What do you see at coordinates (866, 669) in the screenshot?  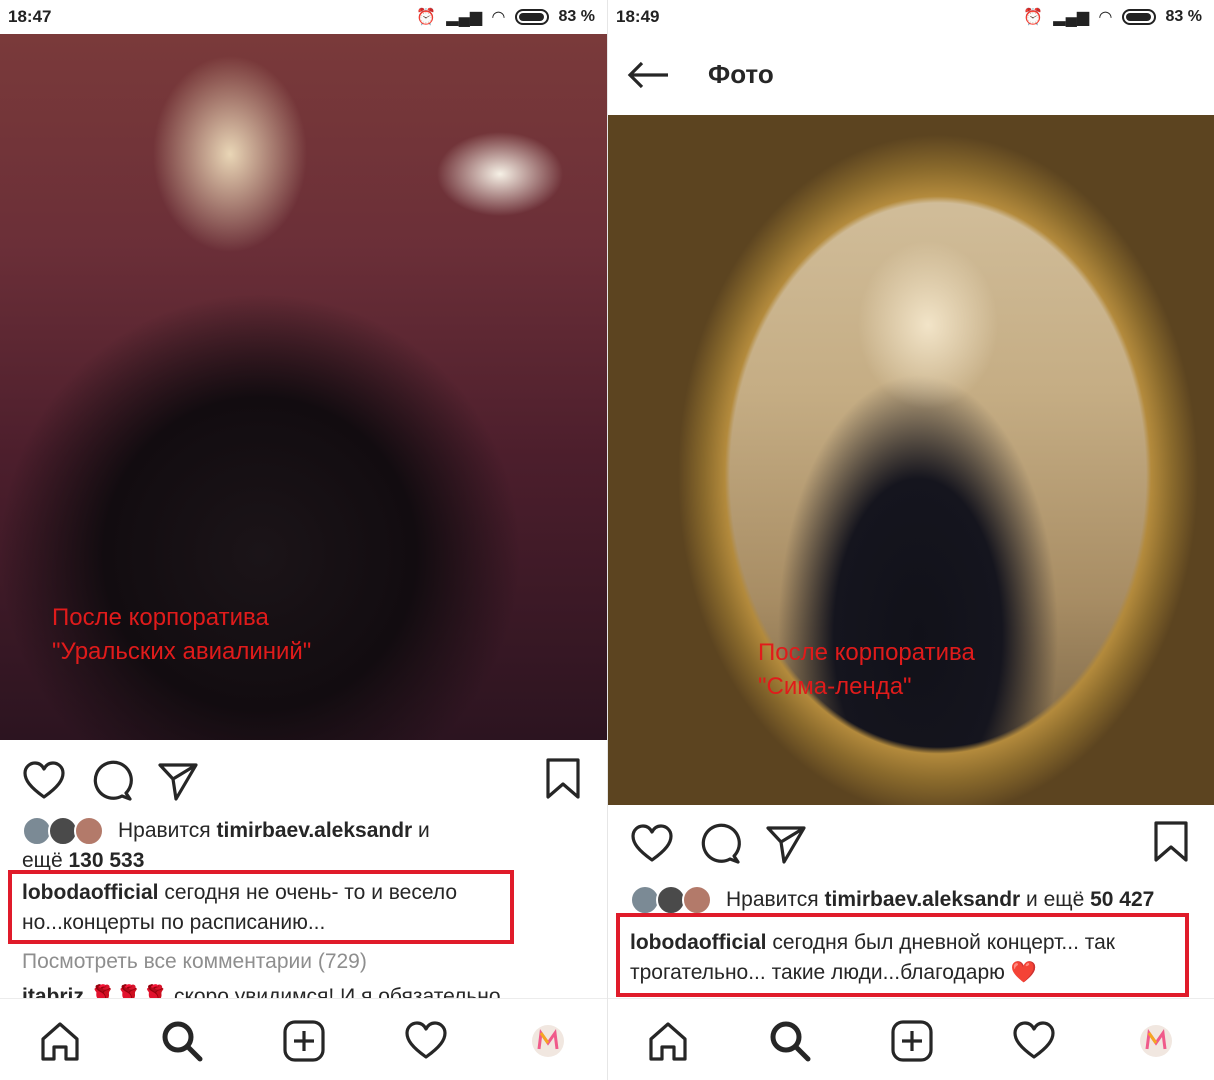 I see `photo-caption-overlay: После корпоратива "Сима-ленда"` at bounding box center [866, 669].